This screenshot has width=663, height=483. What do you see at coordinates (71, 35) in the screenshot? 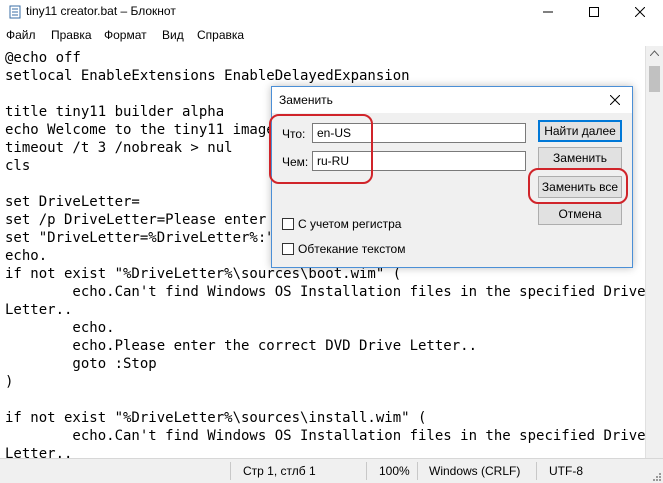
I see `menu-edit: Правка` at bounding box center [71, 35].